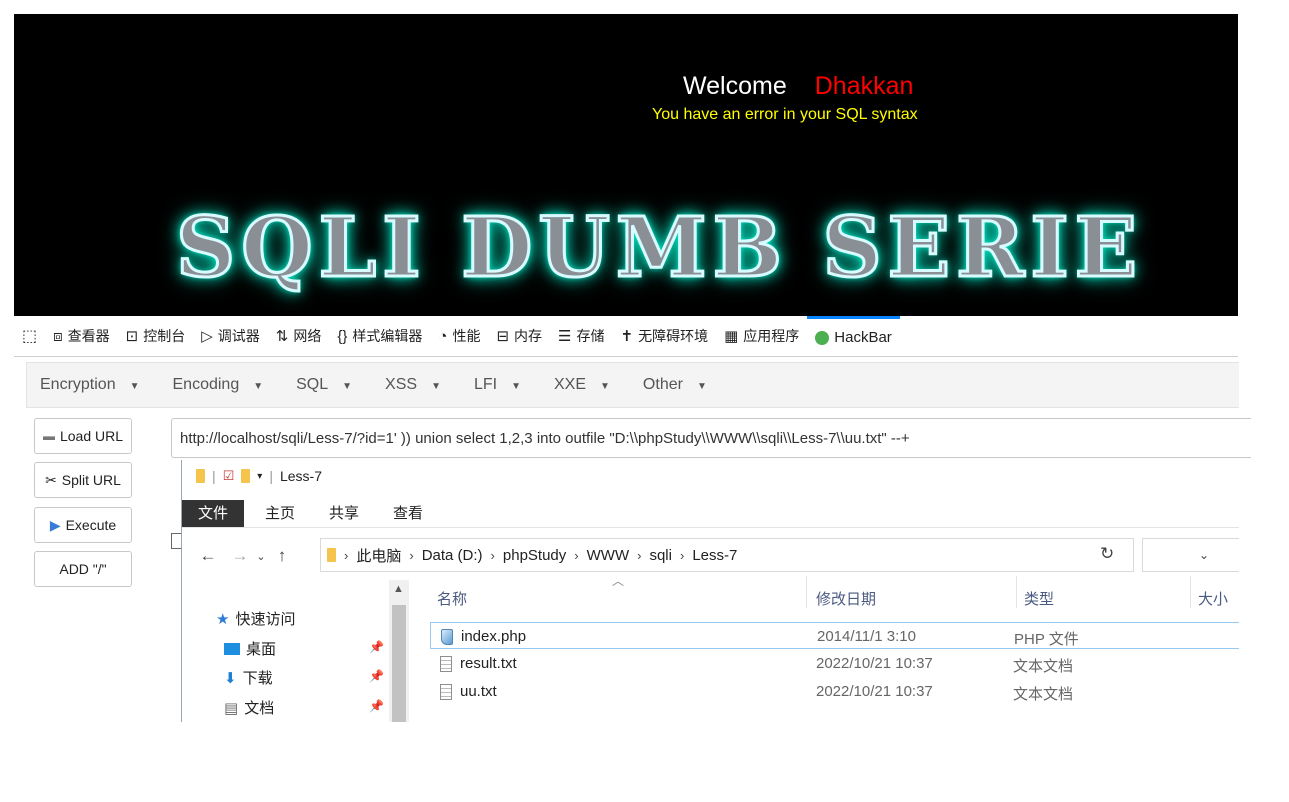  Describe the element at coordinates (378, 555) in the screenshot. I see `breadcrumb-item: 此电脑` at that location.